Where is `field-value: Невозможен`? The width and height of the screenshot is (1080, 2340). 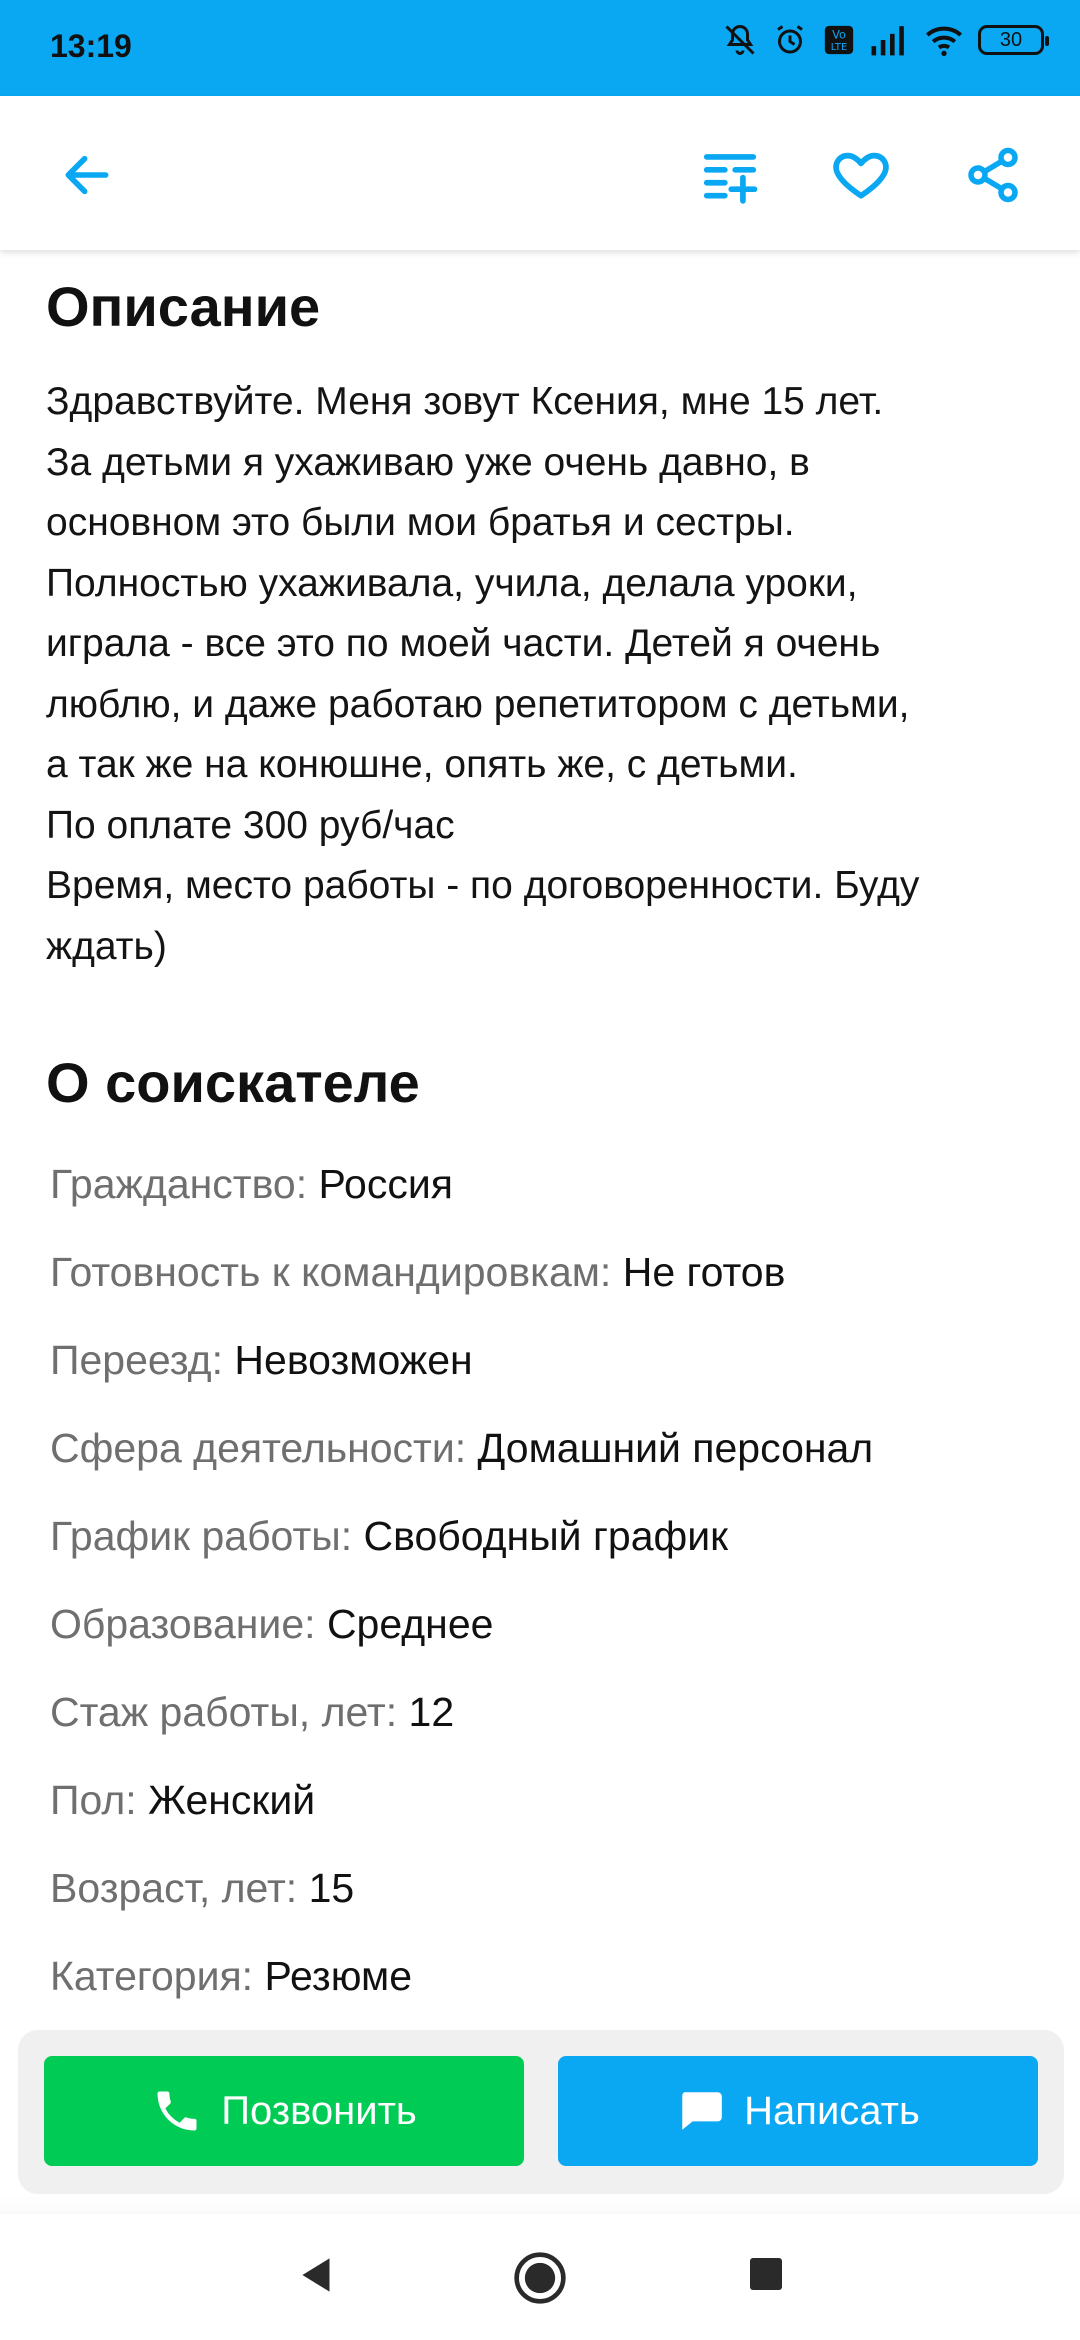 field-value: Невозможен is located at coordinates (353, 1360).